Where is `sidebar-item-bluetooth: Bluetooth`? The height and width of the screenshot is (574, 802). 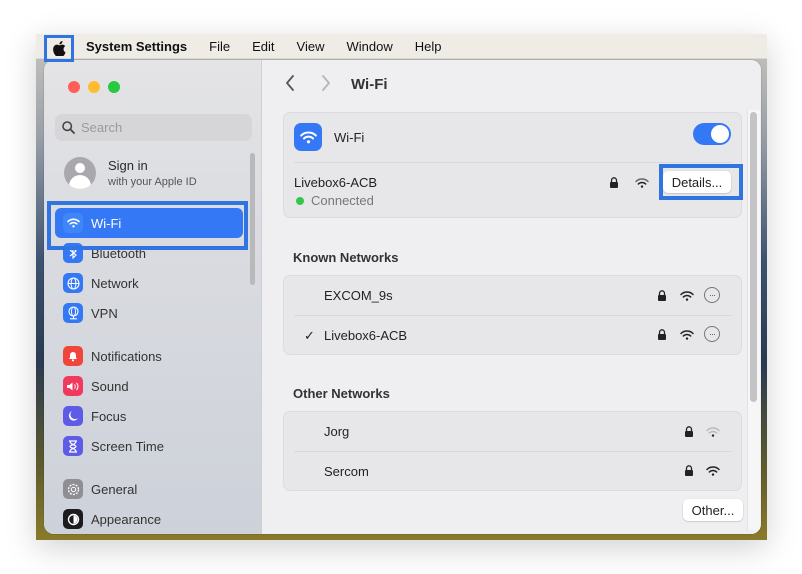
sidebar-item-bluetooth: Bluetooth is located at coordinates (149, 253).